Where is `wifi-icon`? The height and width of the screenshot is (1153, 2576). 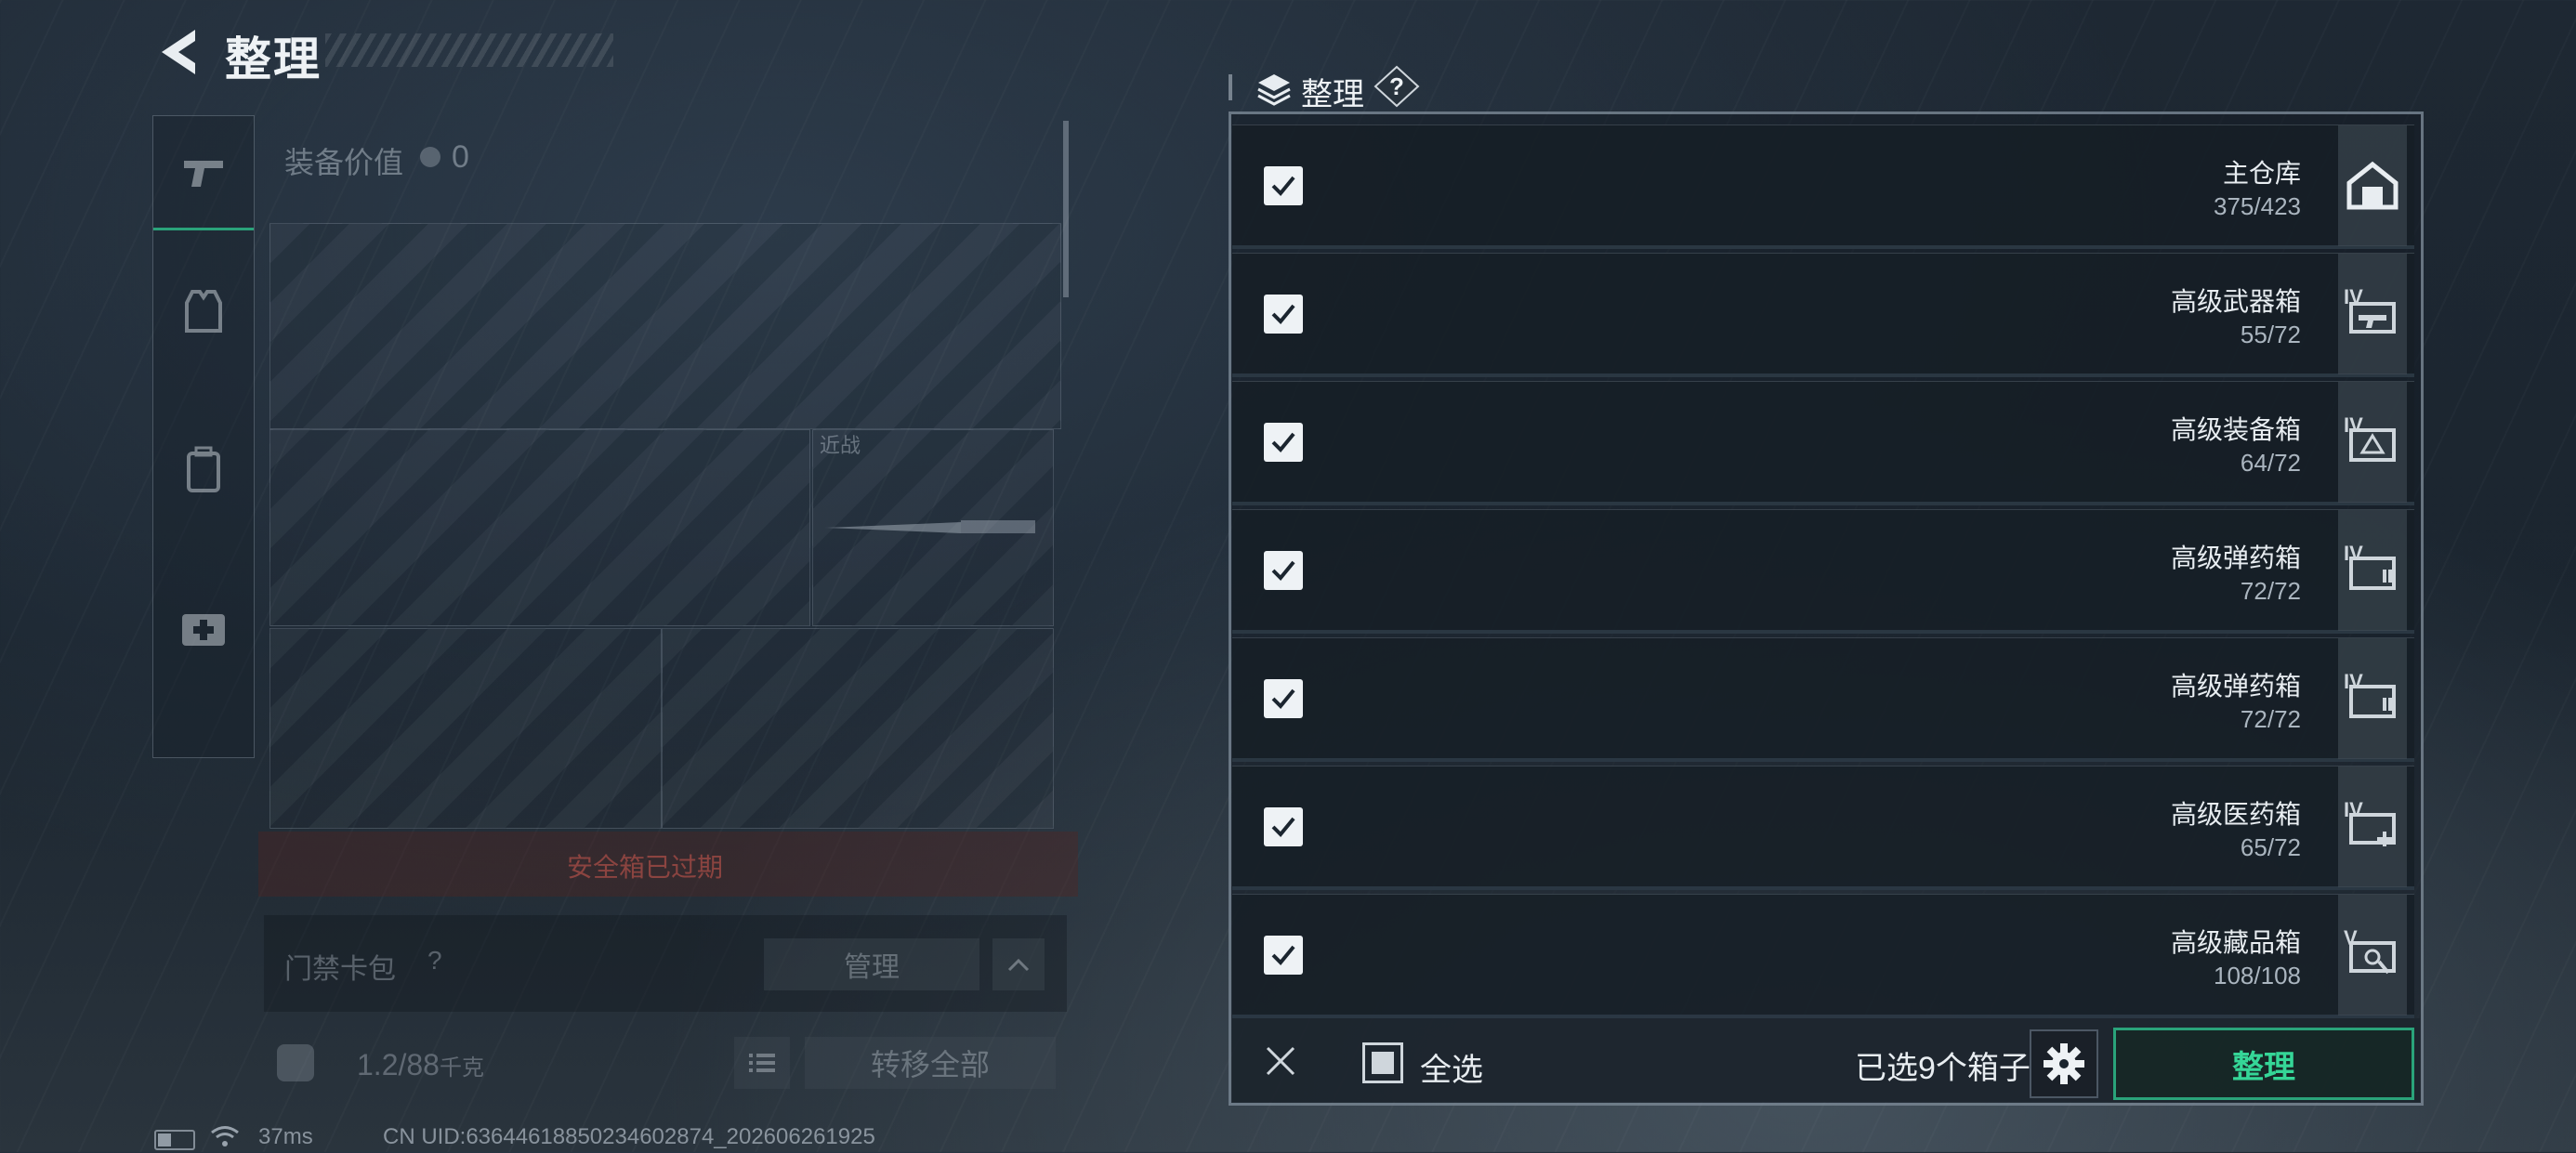
wifi-icon is located at coordinates (225, 1138).